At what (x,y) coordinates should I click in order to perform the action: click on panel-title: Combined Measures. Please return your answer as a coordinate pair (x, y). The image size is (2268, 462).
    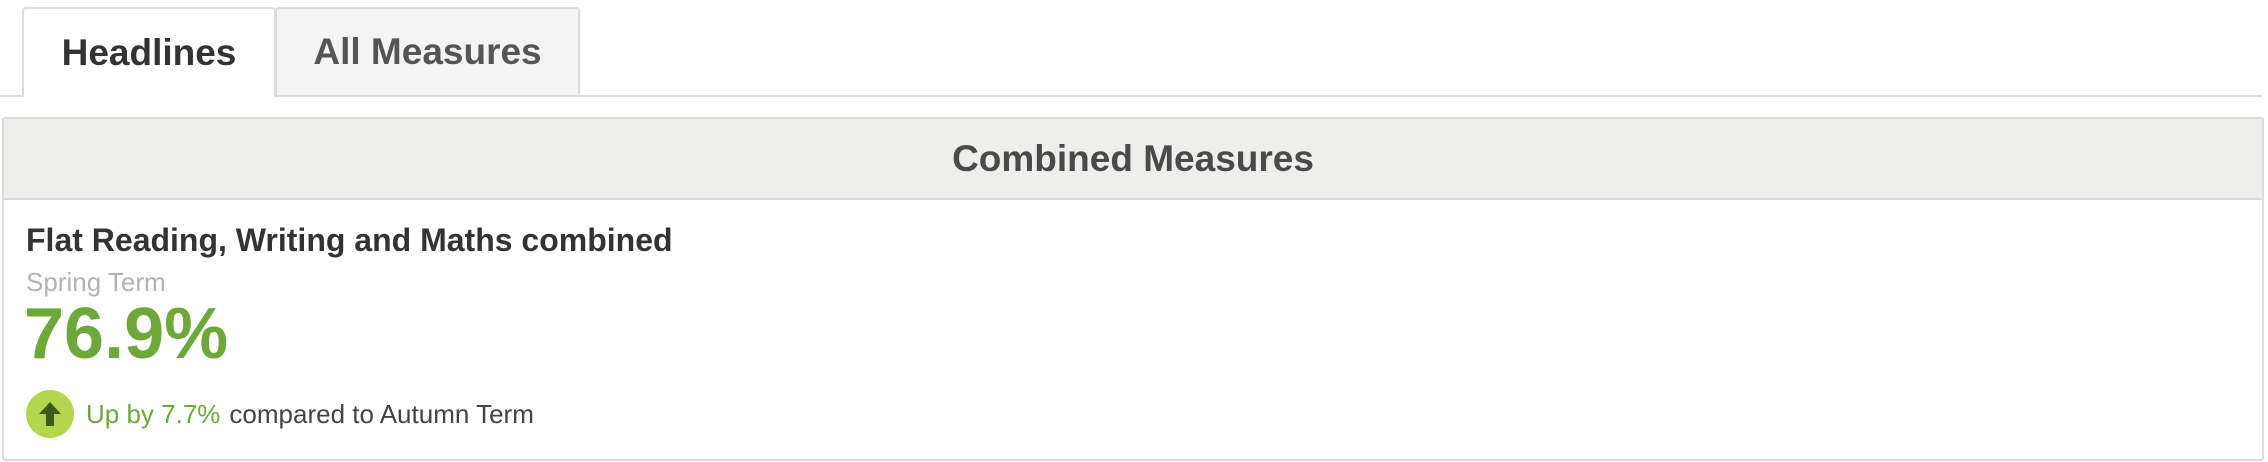
    Looking at the image, I should click on (1133, 158).